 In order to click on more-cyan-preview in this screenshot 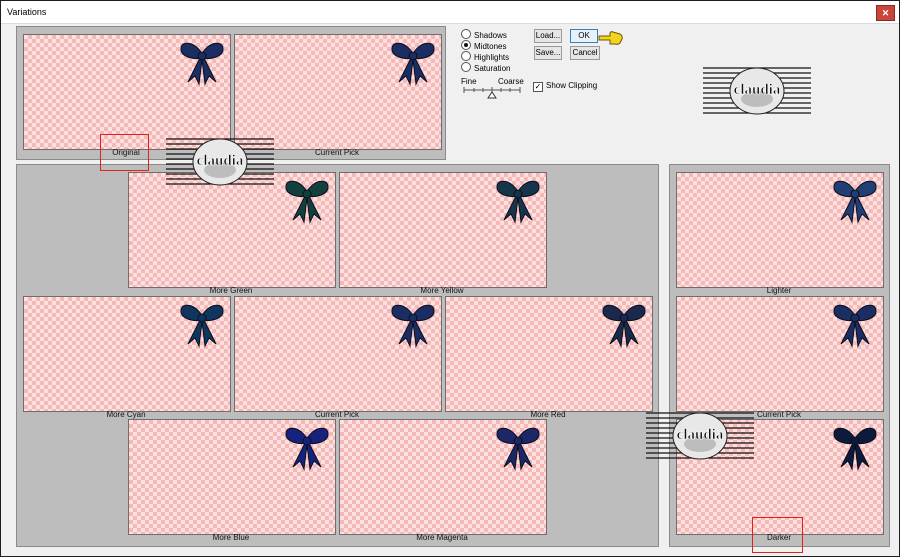, I will do `click(127, 354)`.